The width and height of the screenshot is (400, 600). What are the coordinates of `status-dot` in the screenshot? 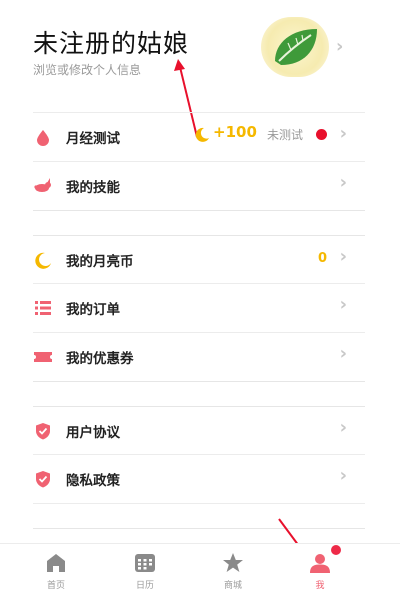 It's located at (321, 134).